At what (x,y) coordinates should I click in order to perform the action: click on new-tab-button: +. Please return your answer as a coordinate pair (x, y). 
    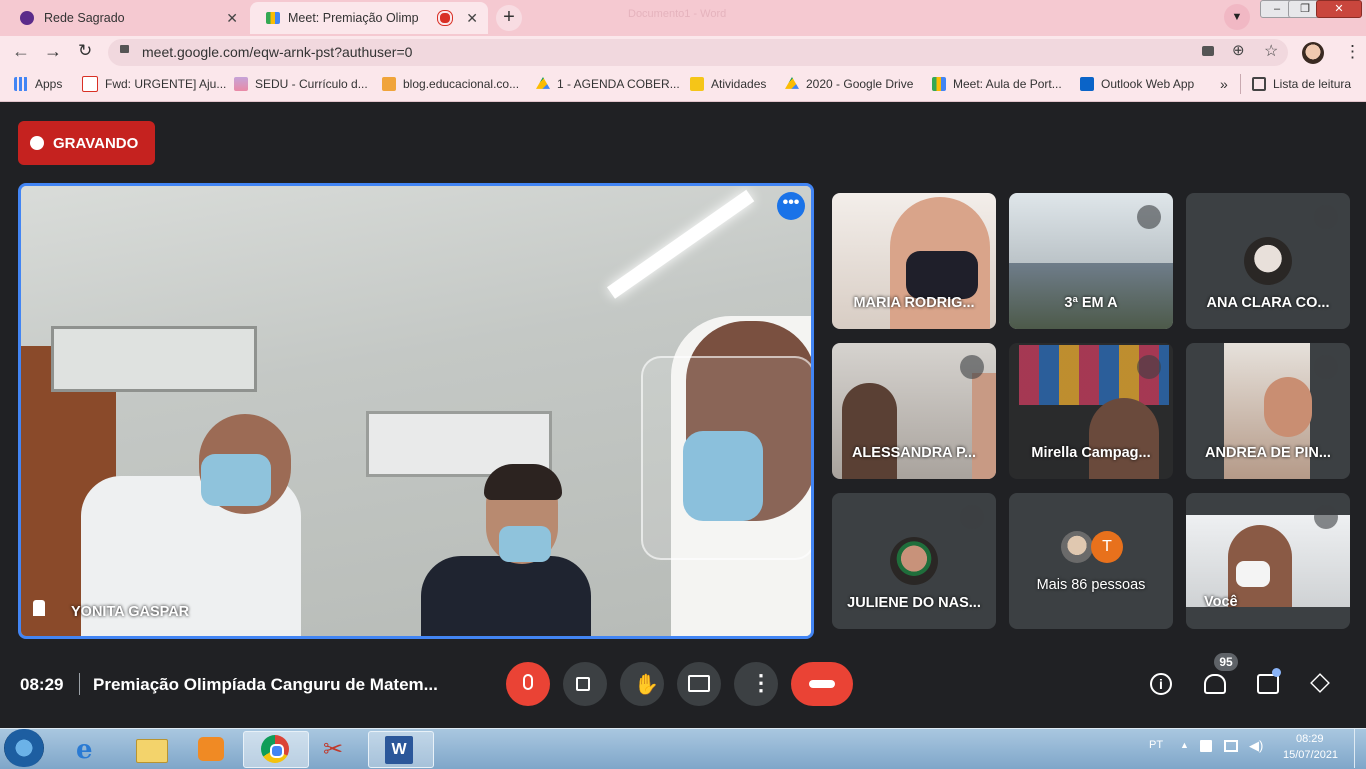
    Looking at the image, I should click on (509, 18).